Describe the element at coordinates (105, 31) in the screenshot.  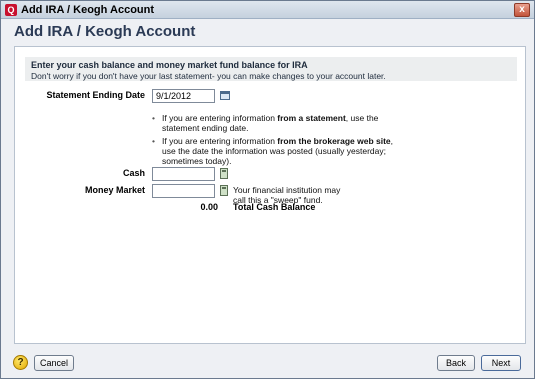
I see `page-title: Add IRA / Keogh Account` at that location.